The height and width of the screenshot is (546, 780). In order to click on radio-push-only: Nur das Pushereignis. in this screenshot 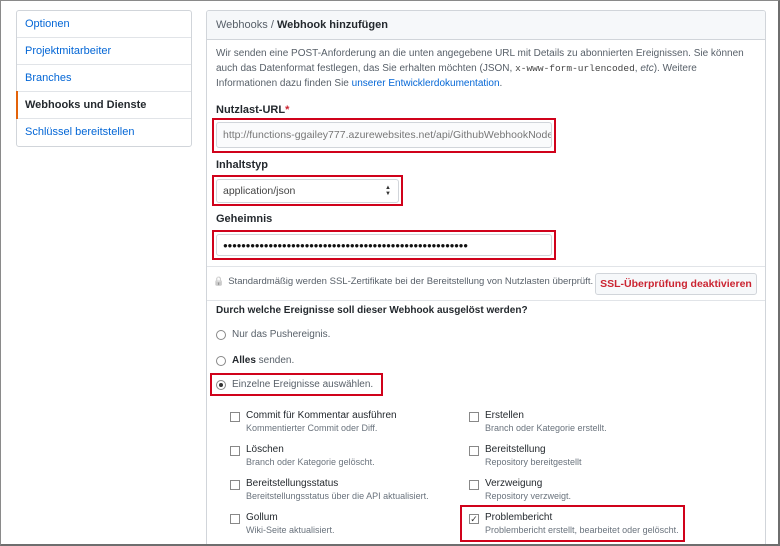, I will do `click(273, 334)`.